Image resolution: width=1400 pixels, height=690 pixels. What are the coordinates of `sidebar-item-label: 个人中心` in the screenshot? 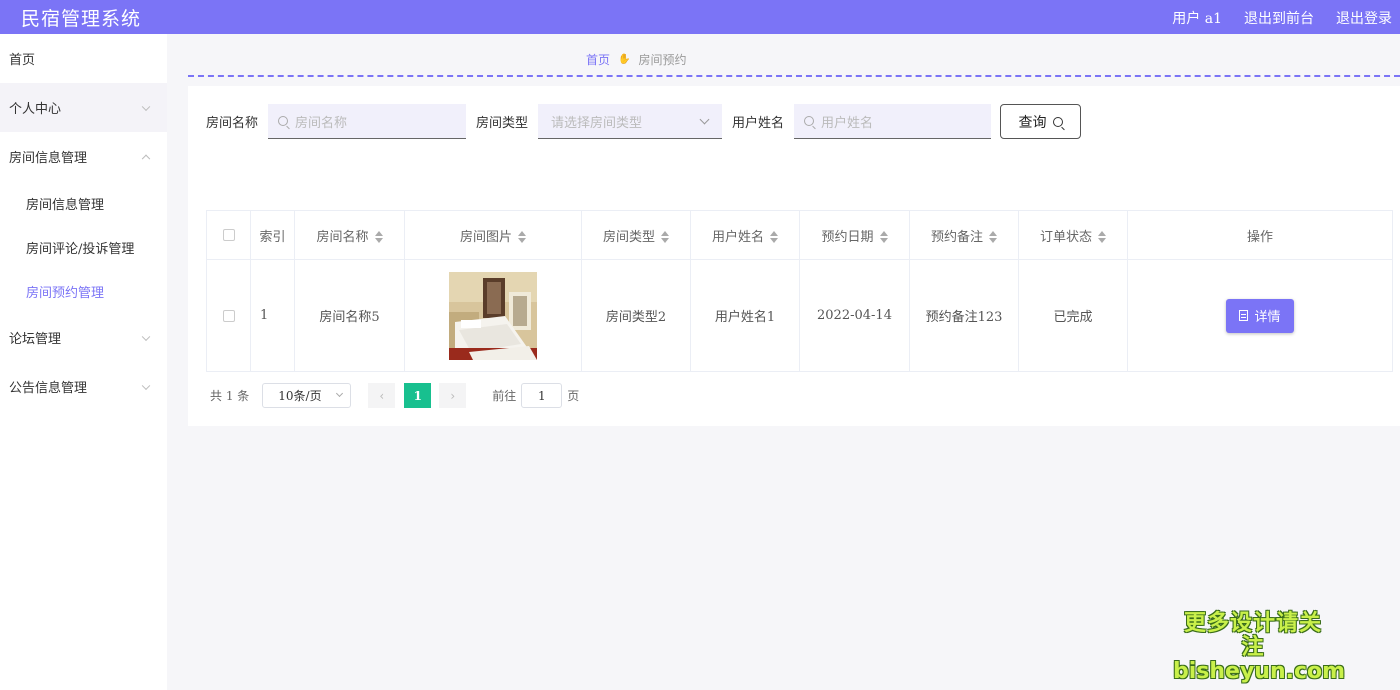 It's located at (35, 109).